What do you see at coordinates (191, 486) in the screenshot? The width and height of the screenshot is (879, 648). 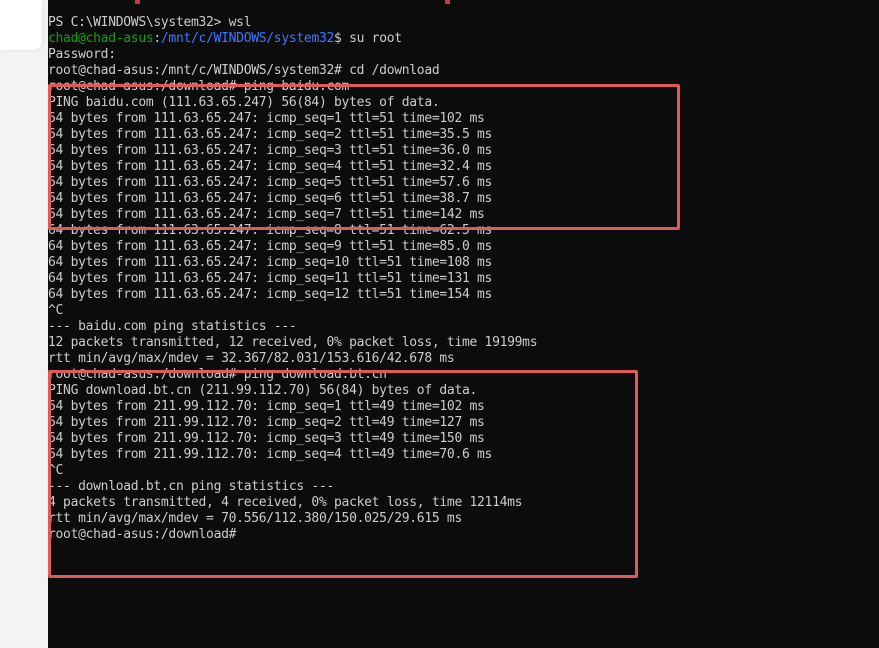 I see `terminal-text-segment: --- download.bt.cn ping statistics ---` at bounding box center [191, 486].